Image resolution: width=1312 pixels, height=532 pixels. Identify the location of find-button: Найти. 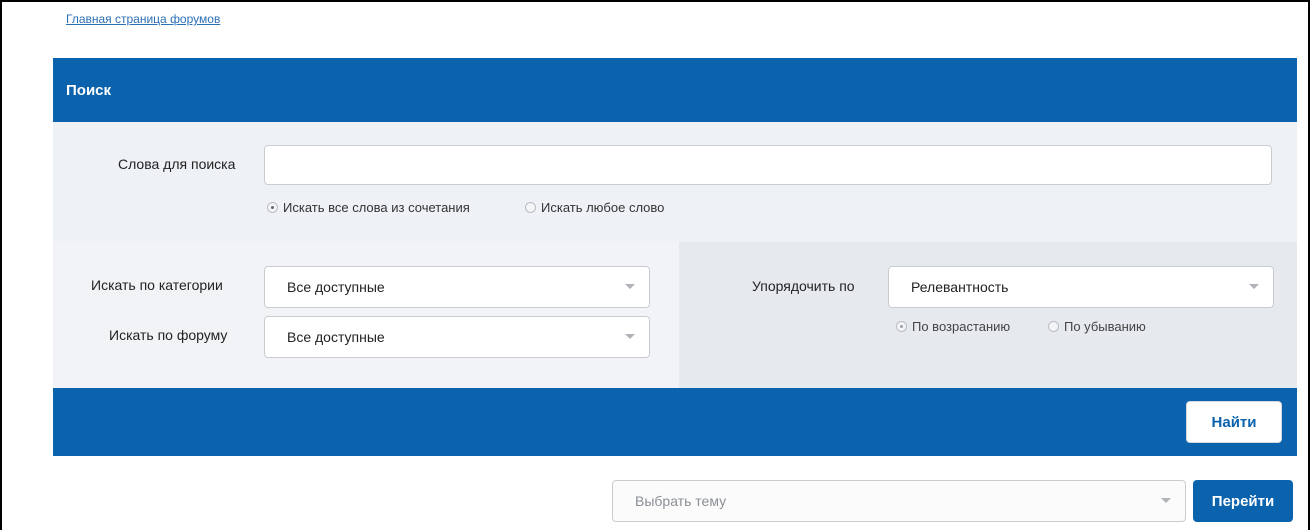
(1234, 422).